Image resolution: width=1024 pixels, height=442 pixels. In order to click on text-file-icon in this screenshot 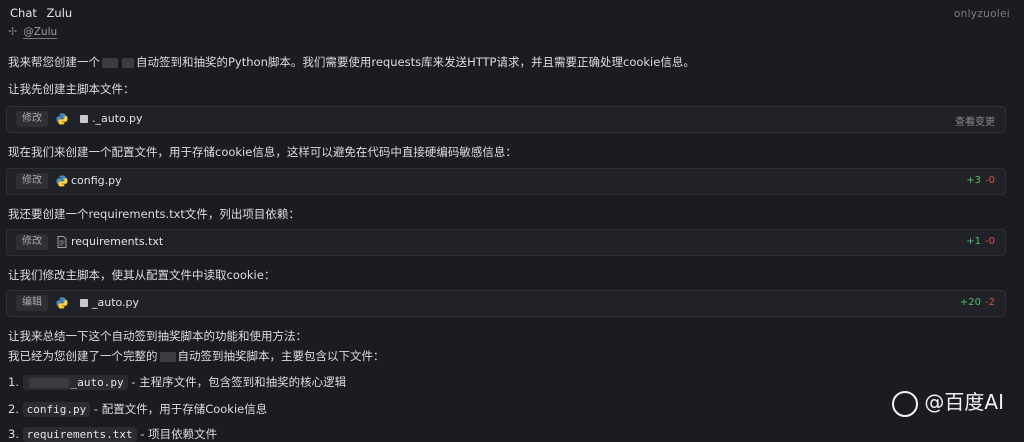, I will do `click(62, 242)`.